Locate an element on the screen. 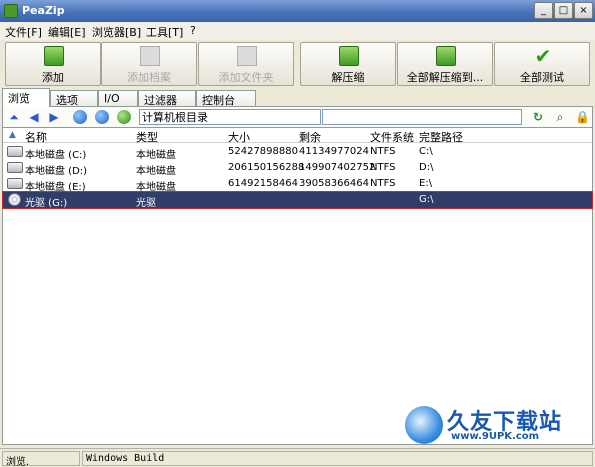 Image resolution: width=595 pixels, height=467 pixels. menu-file: 文件[F] is located at coordinates (23, 32).